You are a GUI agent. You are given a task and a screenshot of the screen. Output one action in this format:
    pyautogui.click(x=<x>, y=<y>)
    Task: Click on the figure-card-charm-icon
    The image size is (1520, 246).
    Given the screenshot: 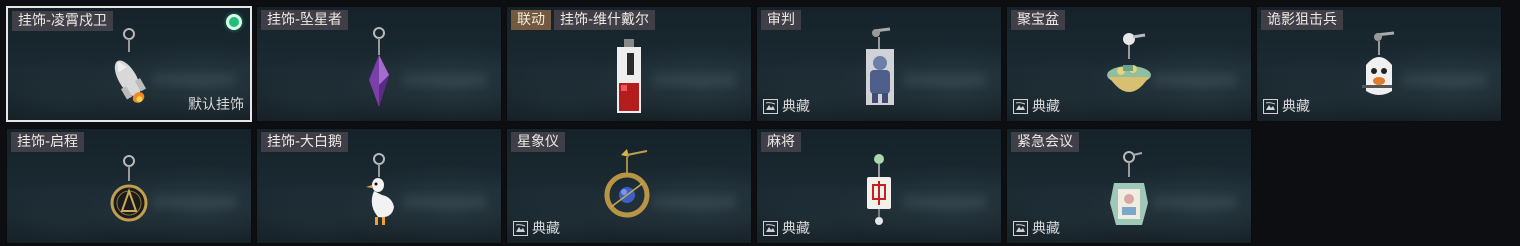 What is the action you would take?
    pyautogui.click(x=880, y=66)
    